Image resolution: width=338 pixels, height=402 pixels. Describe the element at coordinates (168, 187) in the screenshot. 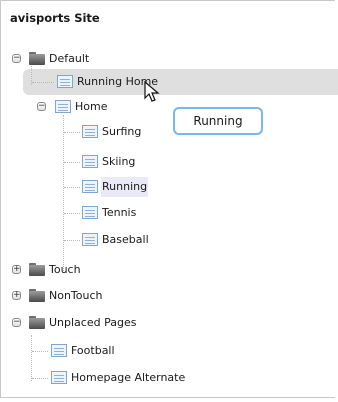

I see `tree-node-running: Running` at that location.